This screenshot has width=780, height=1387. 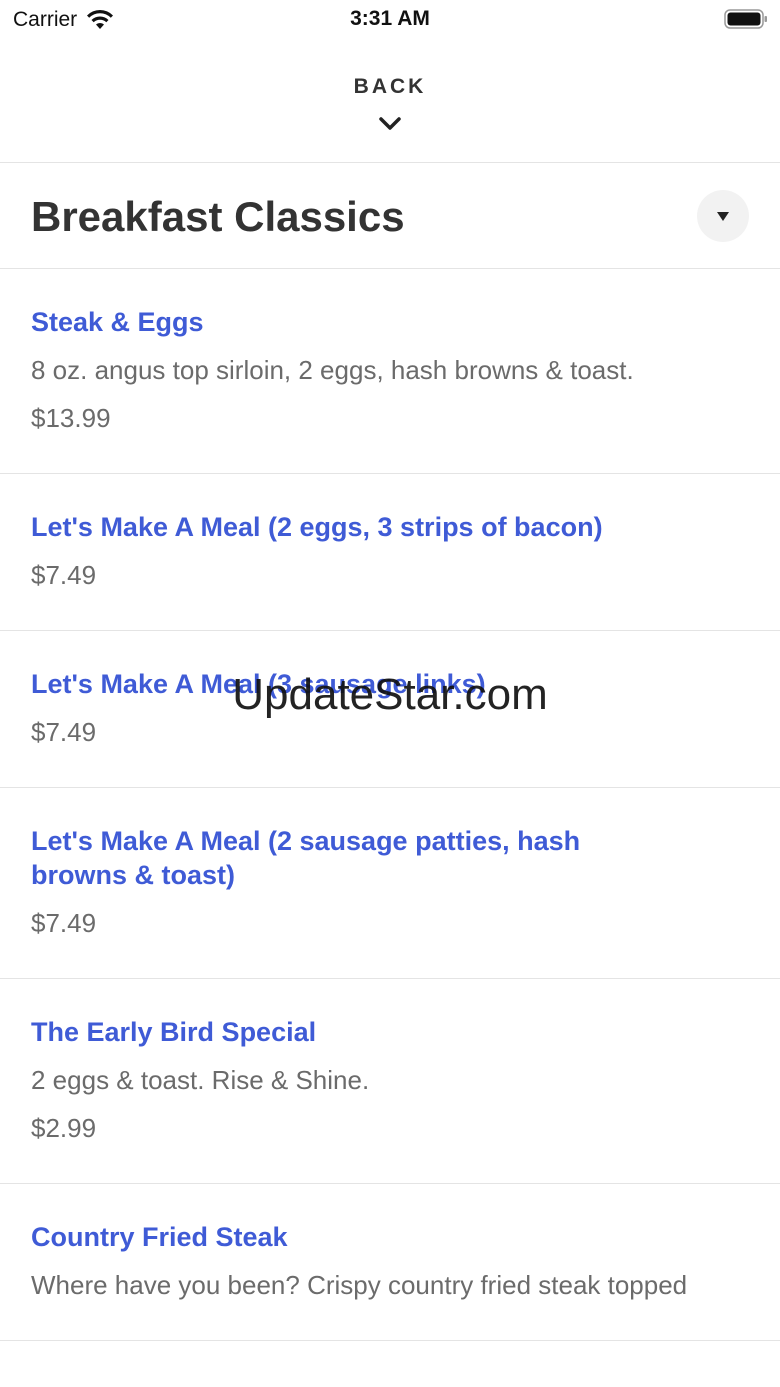 What do you see at coordinates (117, 322) in the screenshot?
I see `item-name: Steak & Eggs` at bounding box center [117, 322].